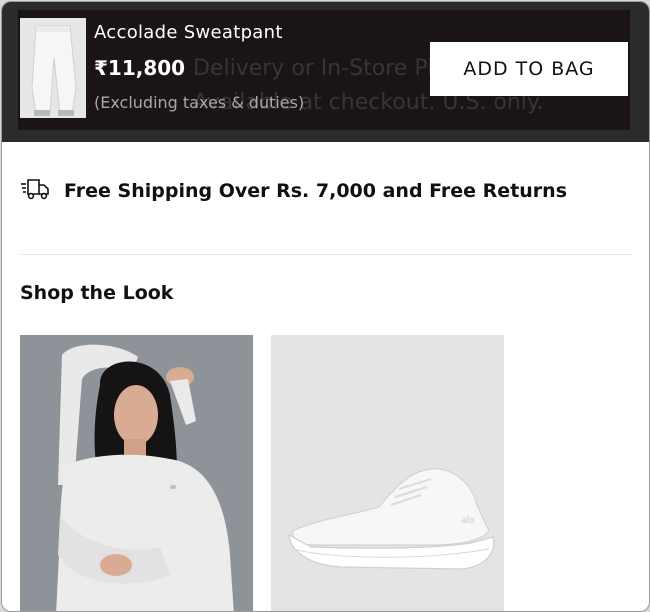 This screenshot has width=650, height=612. I want to click on product-thumbnail, so click(53, 68).